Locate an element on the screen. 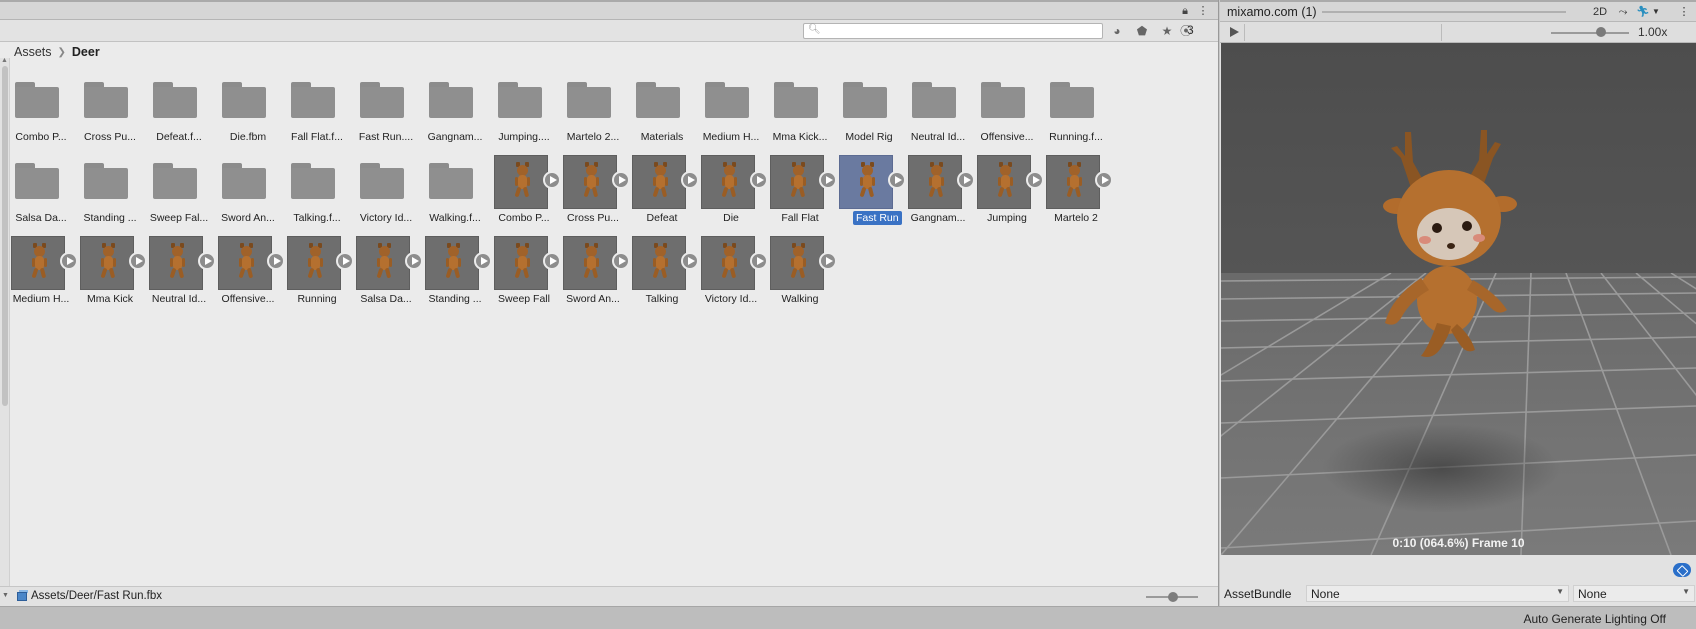  toggle-2d-button: 2D is located at coordinates (1600, 12).